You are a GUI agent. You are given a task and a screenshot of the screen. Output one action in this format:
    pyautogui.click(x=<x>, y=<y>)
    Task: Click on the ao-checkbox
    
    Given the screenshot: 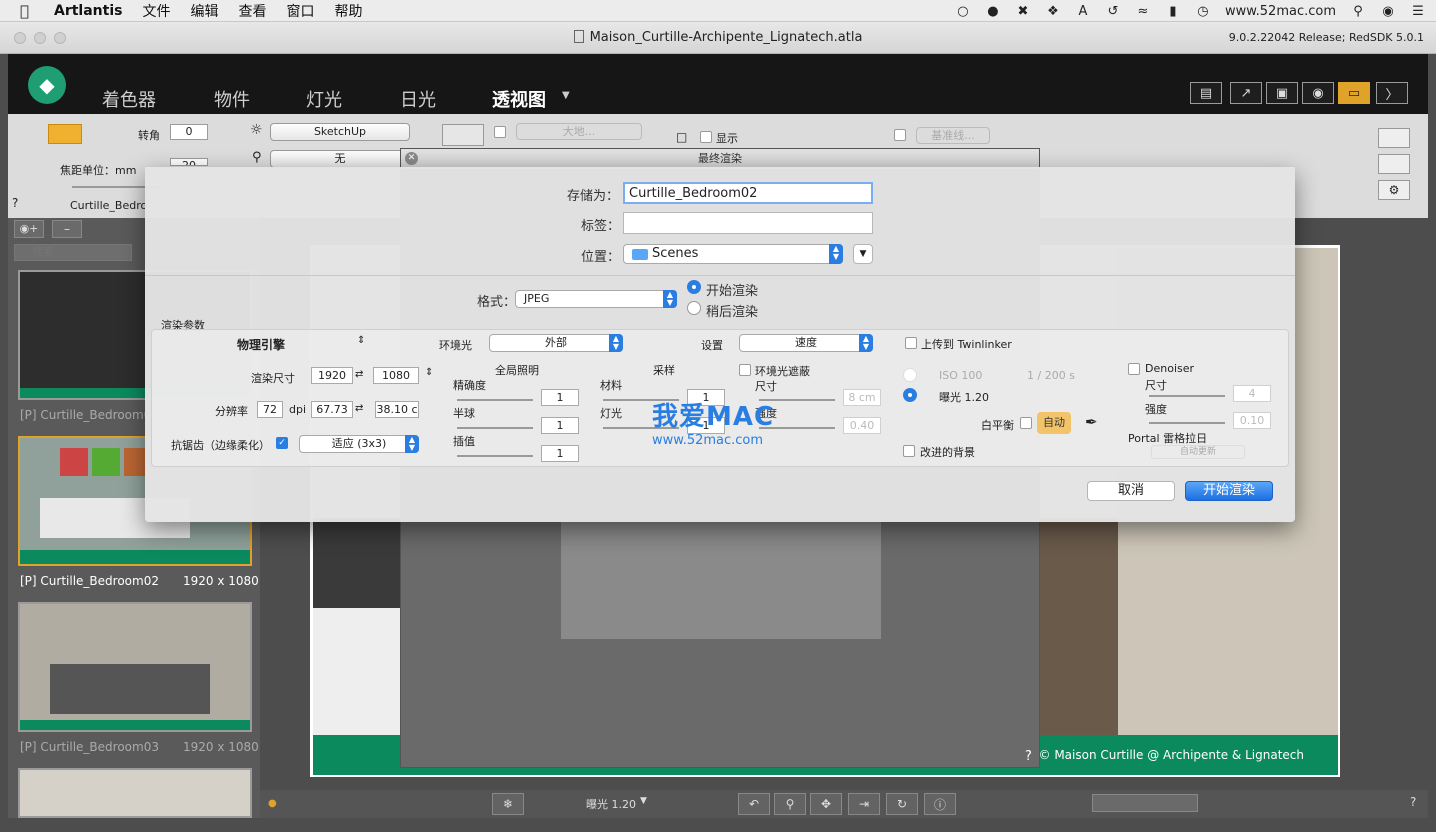 What is the action you would take?
    pyautogui.click(x=745, y=370)
    